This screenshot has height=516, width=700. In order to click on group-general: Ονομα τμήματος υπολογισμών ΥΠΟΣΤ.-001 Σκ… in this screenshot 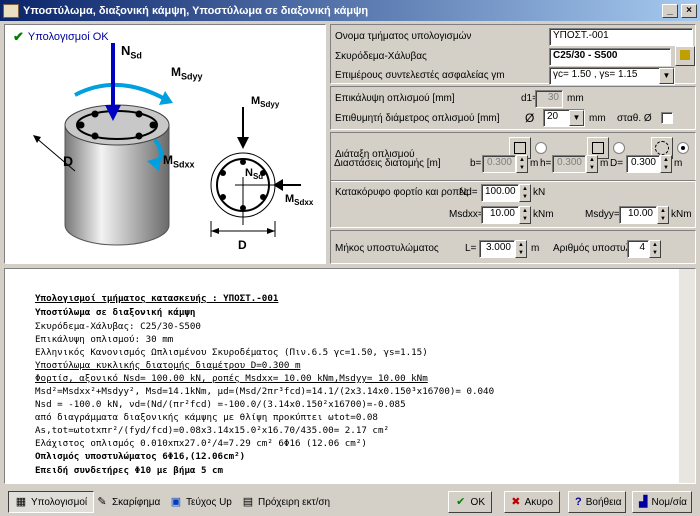, I will do `click(513, 54)`.